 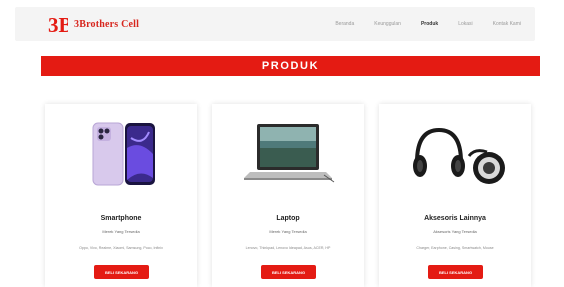 I want to click on brand: 3B 3Brothers Cell, so click(x=94, y=25).